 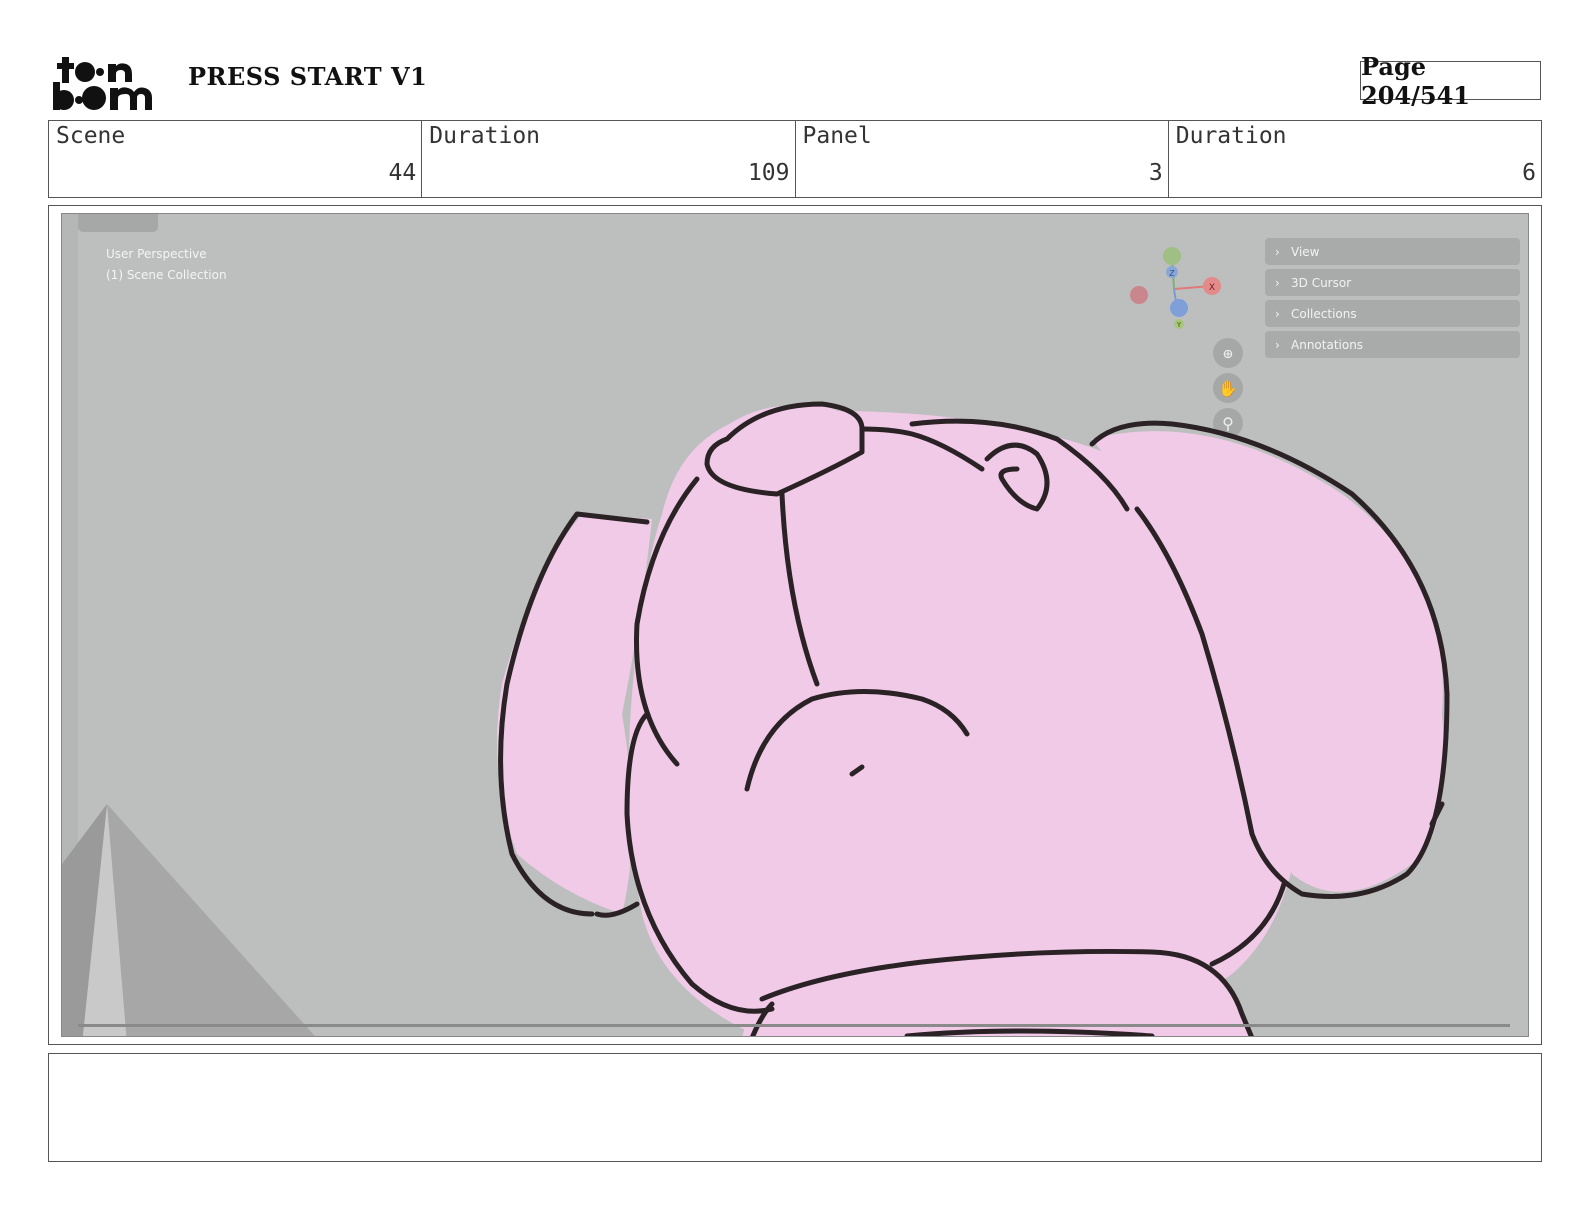 I want to click on scene-cell: Scene 44, so click(x=236, y=159).